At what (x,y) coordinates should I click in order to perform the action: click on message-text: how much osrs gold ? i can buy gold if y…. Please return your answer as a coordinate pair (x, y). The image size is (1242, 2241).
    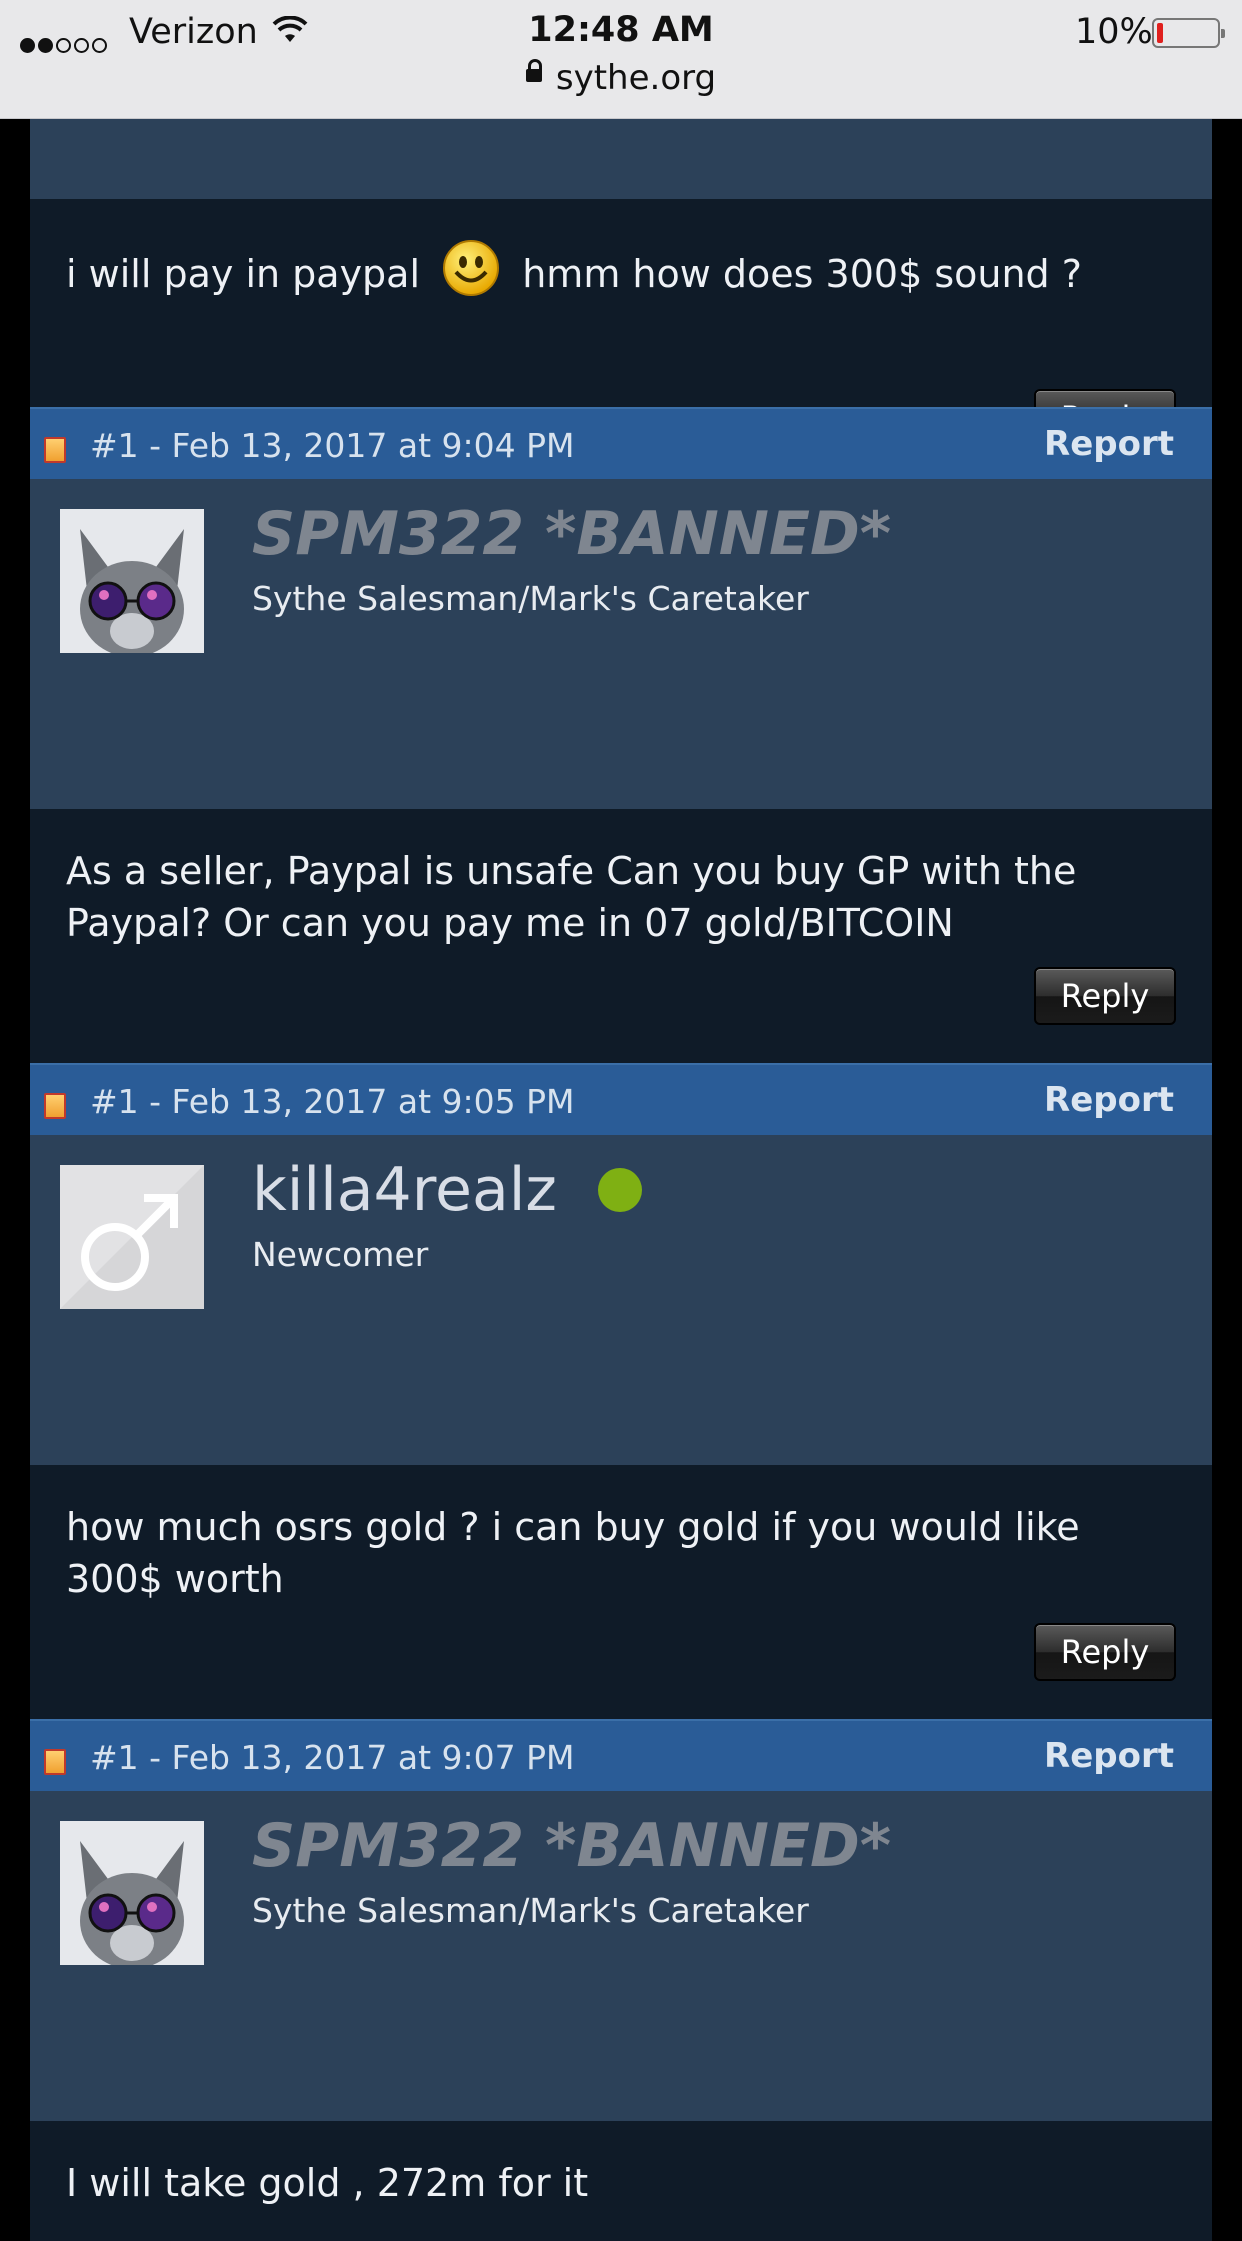
    Looking at the image, I should click on (573, 1553).